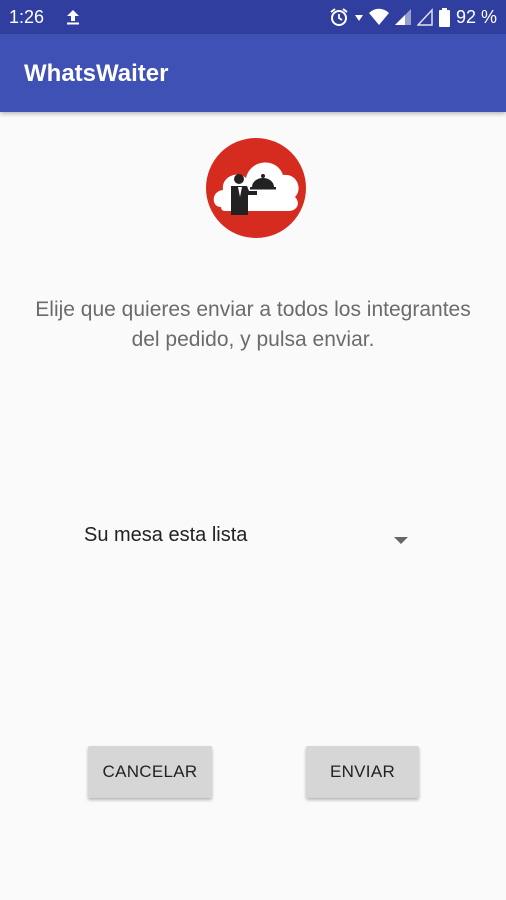  Describe the element at coordinates (424, 17) in the screenshot. I see `signal-empty-icon` at that location.